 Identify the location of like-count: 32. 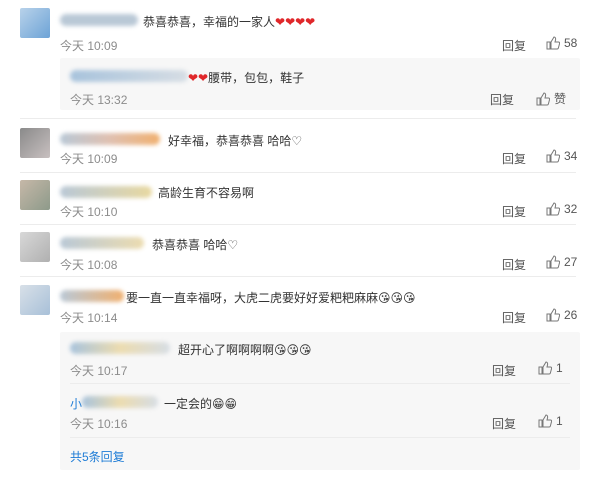
(571, 209).